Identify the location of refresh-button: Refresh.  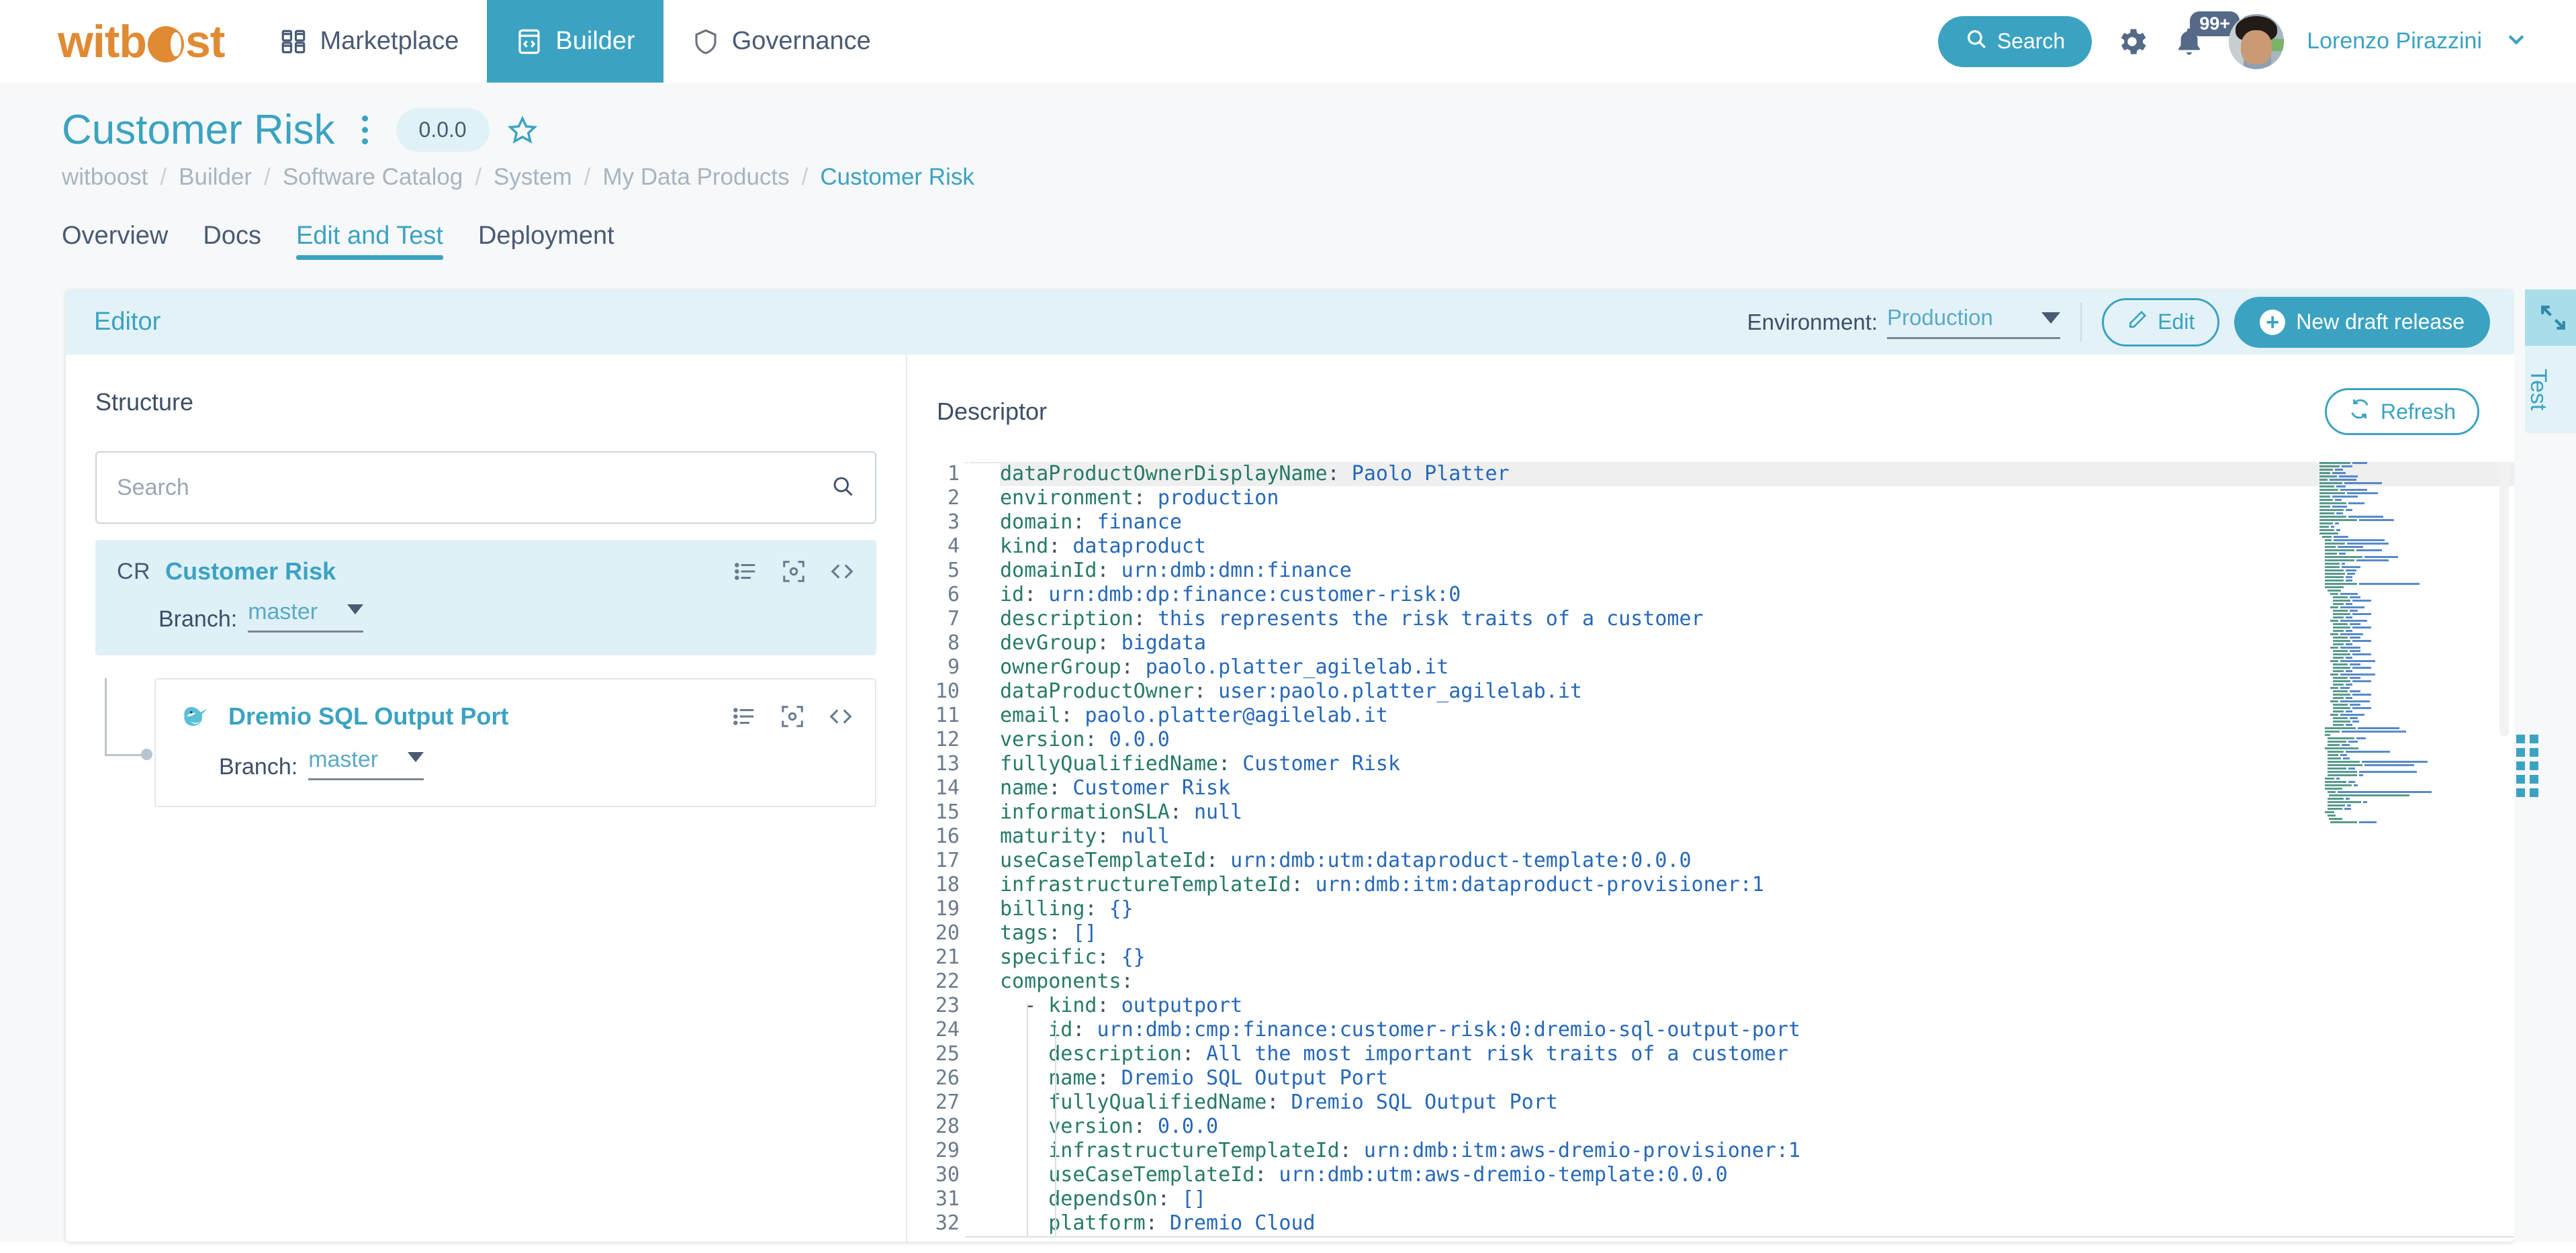
(2401, 411).